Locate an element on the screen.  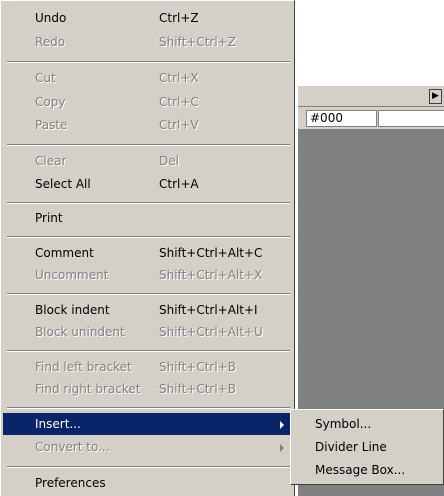
menu-item-undo: Undo Ctrl+Z is located at coordinates (147, 18).